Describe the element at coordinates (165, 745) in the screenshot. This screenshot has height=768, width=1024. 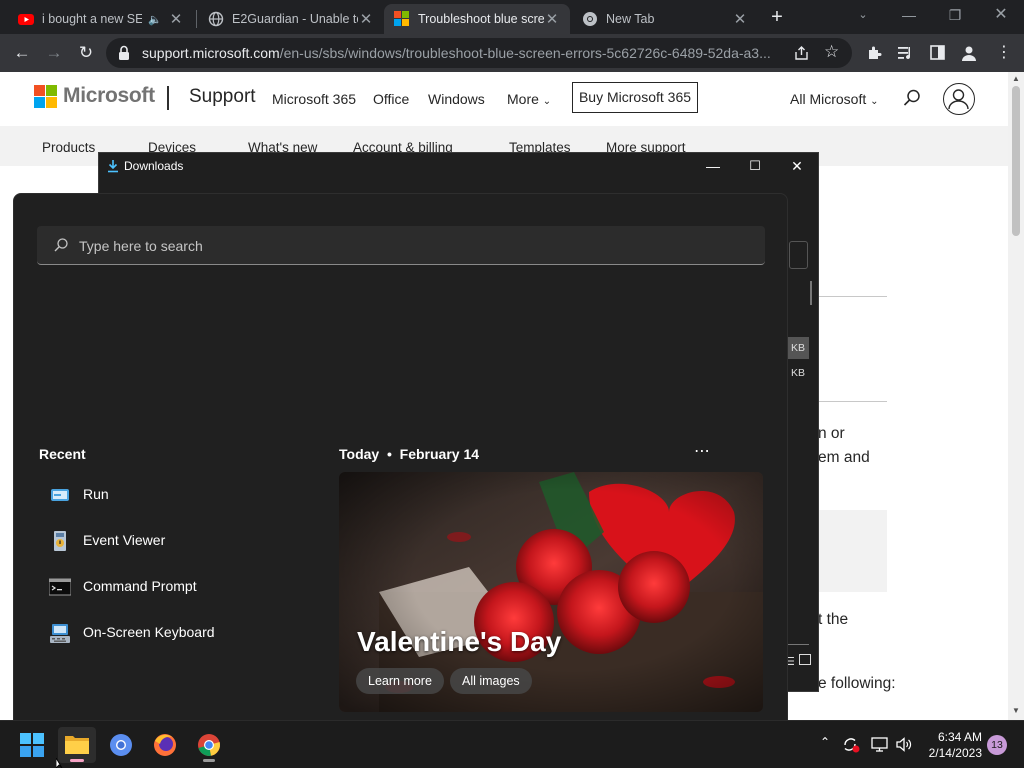
I see `taskbar-firefox` at that location.